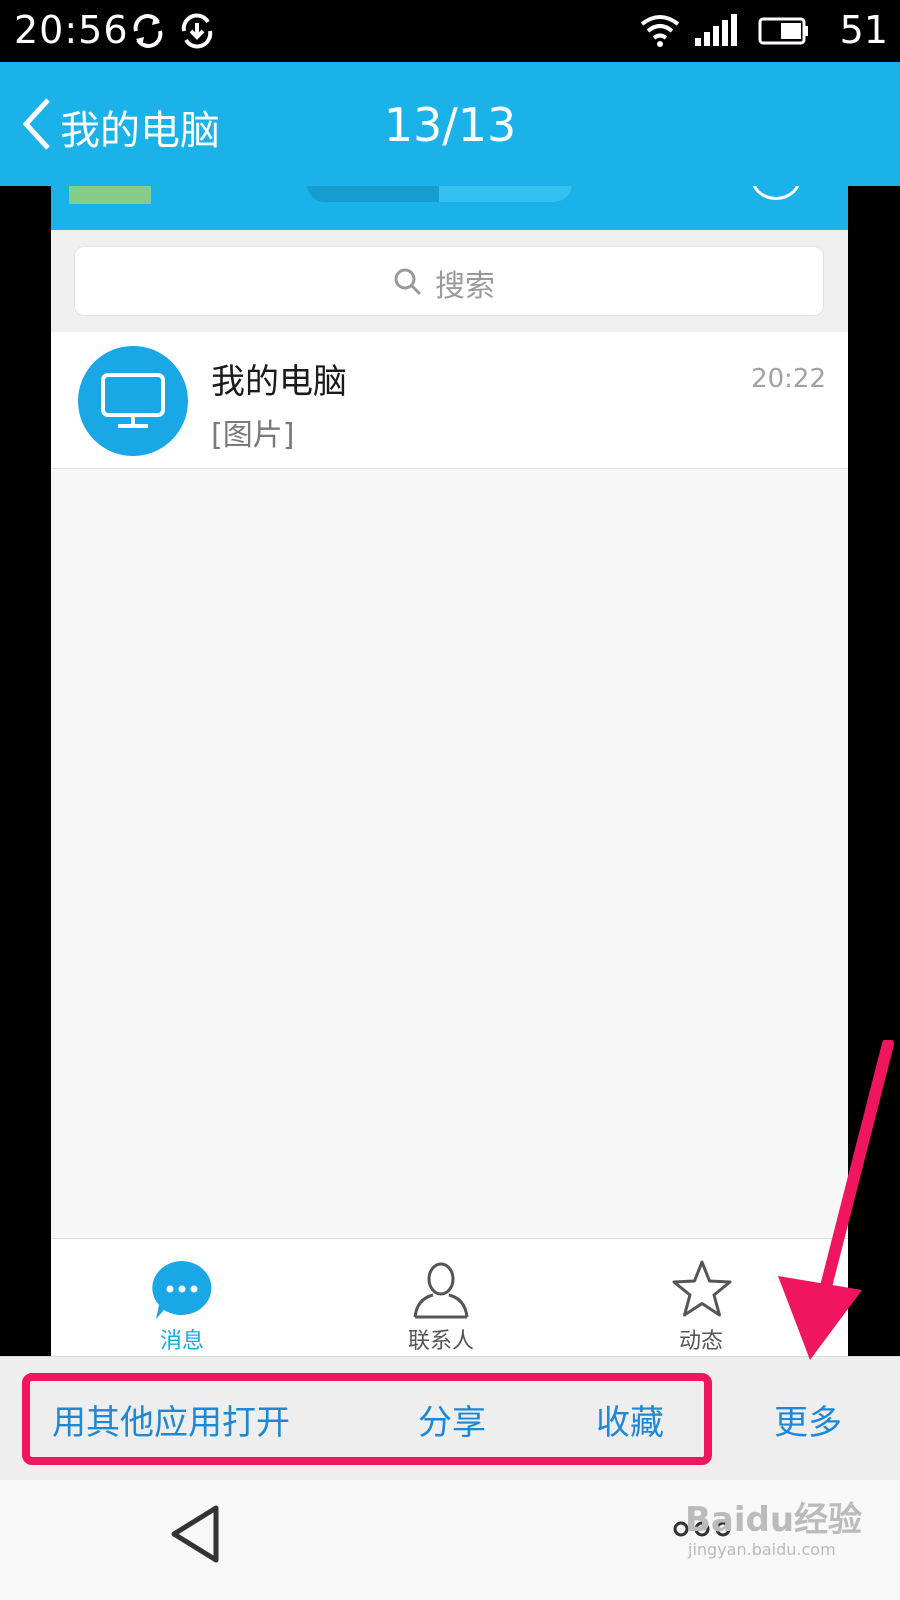 The width and height of the screenshot is (900, 1600). Describe the element at coordinates (836, 1200) in the screenshot. I see `annotation-arrow-icon` at that location.